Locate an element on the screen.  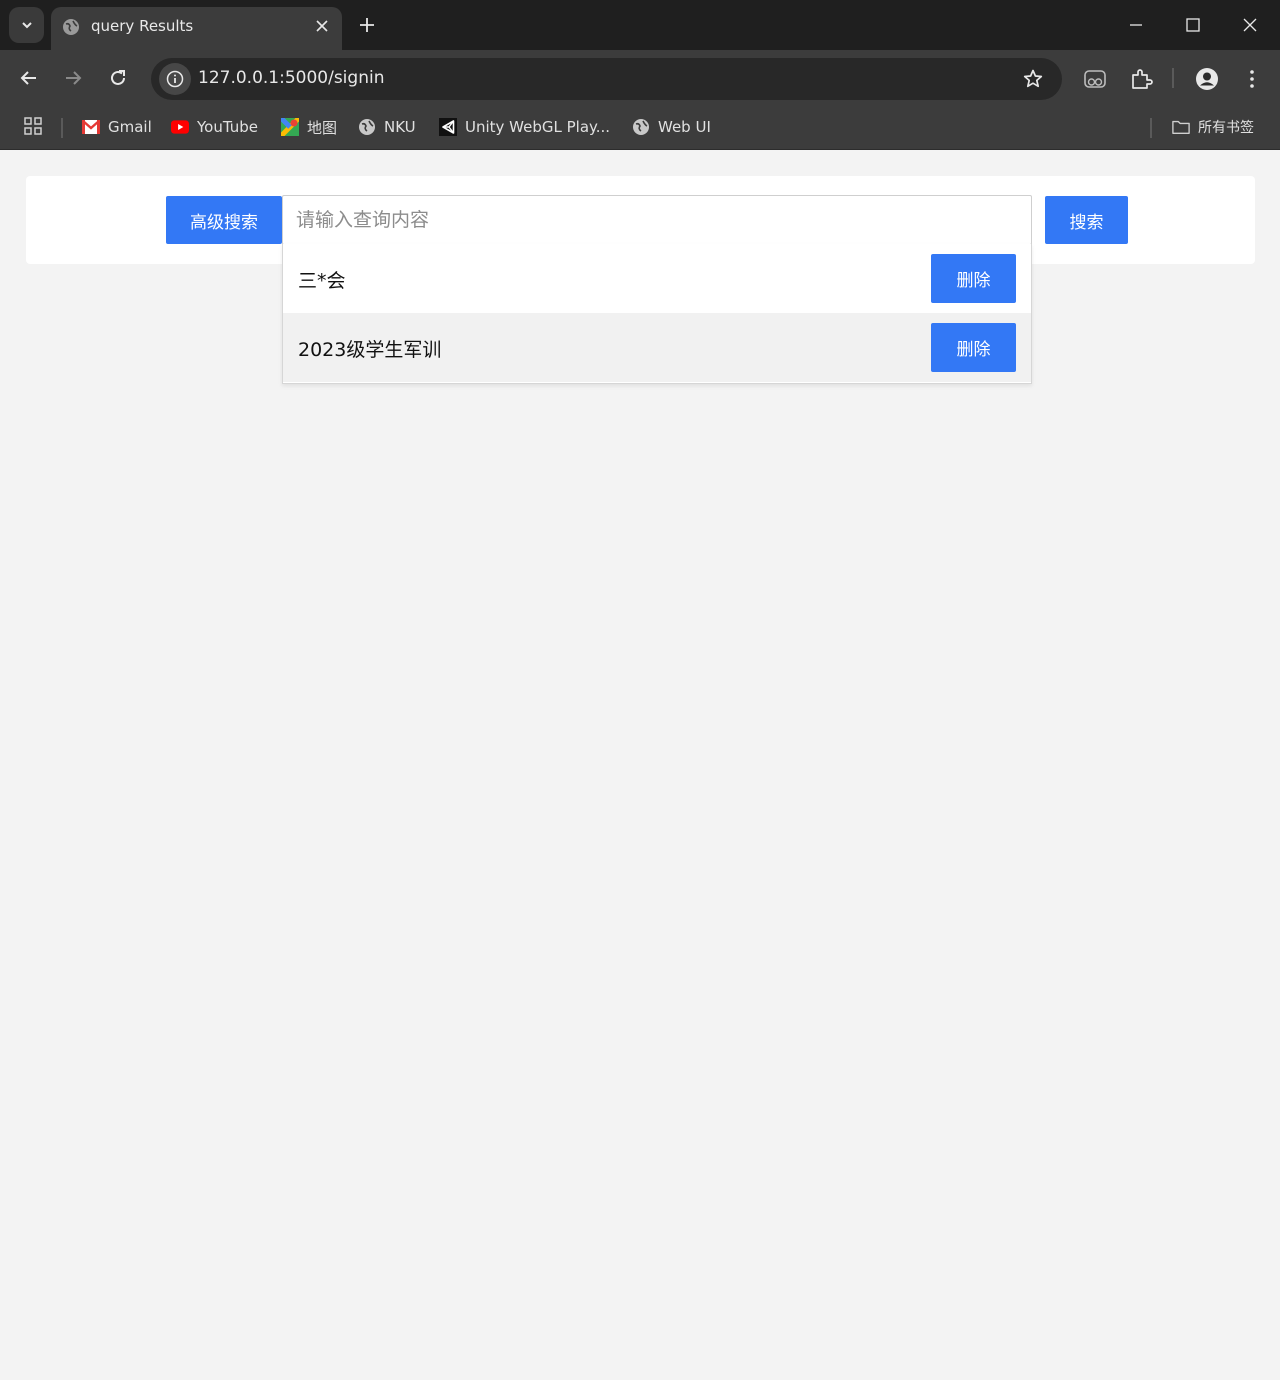
browser-tab-active: query Results is located at coordinates (196, 28).